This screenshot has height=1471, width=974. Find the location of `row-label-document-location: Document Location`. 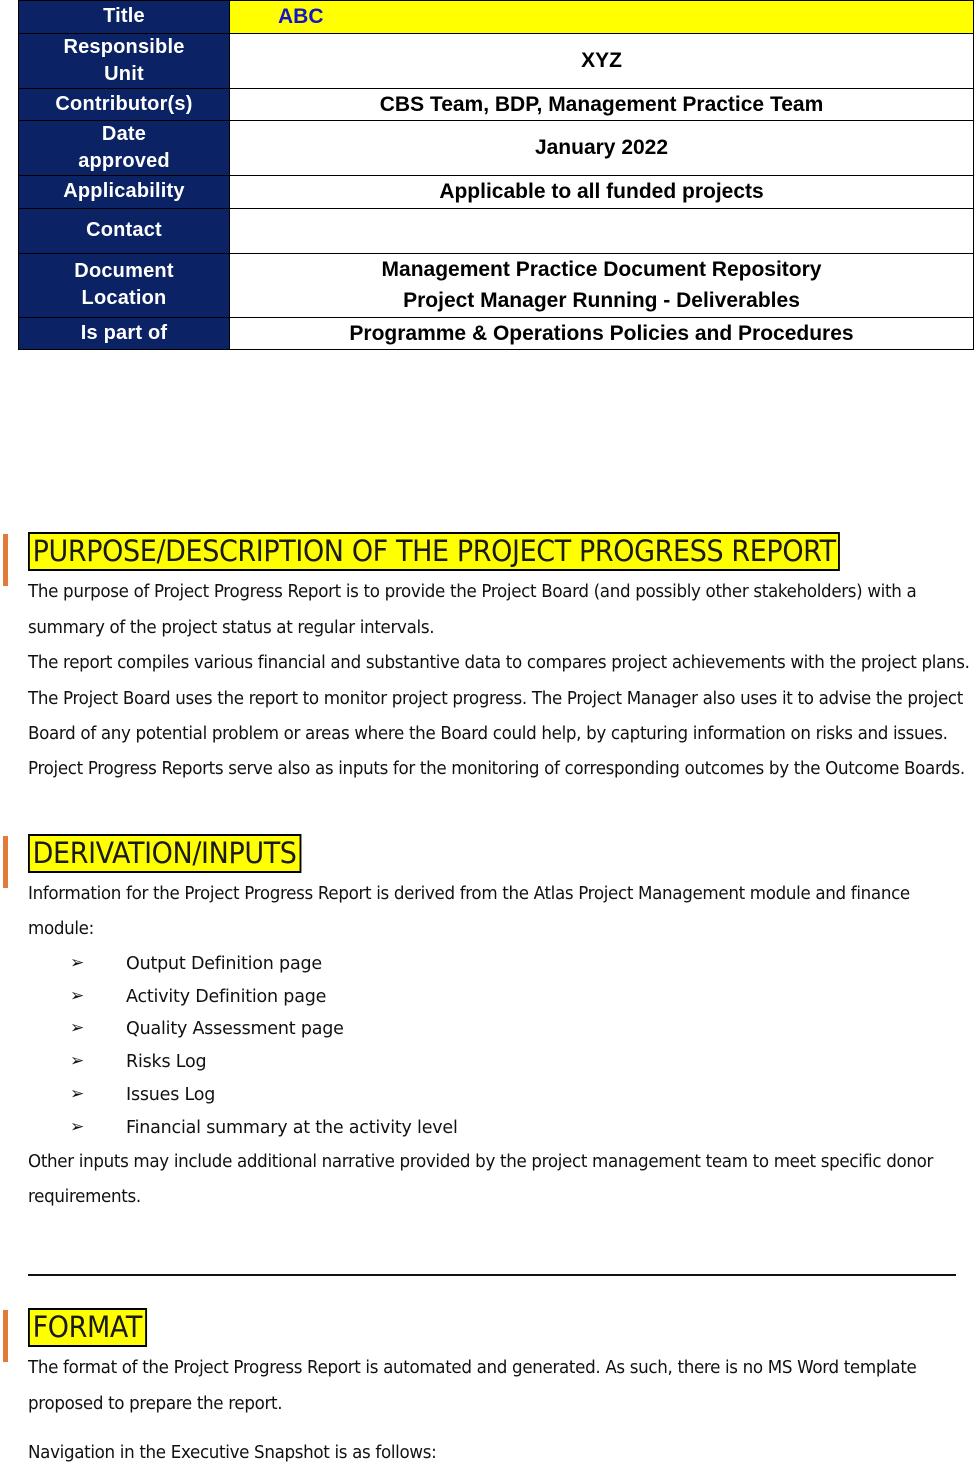

row-label-document-location: Document Location is located at coordinates (124, 285).